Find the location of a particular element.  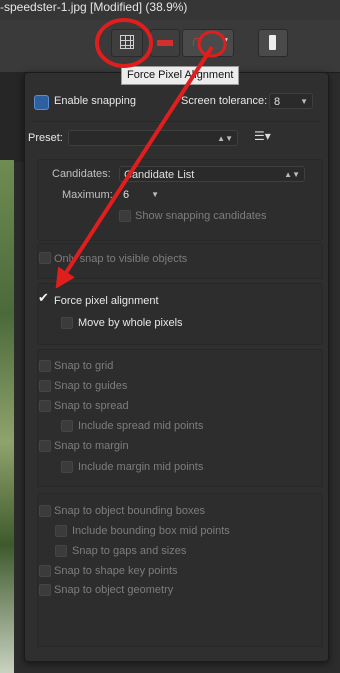

spread-mid-label: Include spread mid points is located at coordinates (141, 426).